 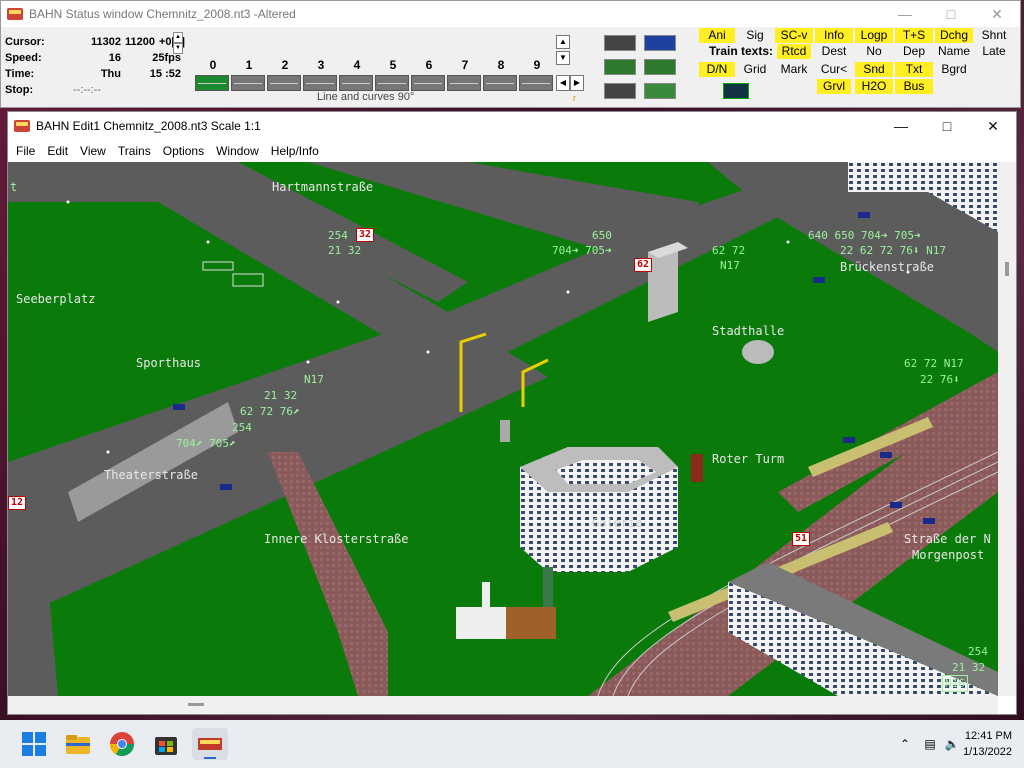 I want to click on left-arrow-icon: ◀, so click(x=563, y=83).